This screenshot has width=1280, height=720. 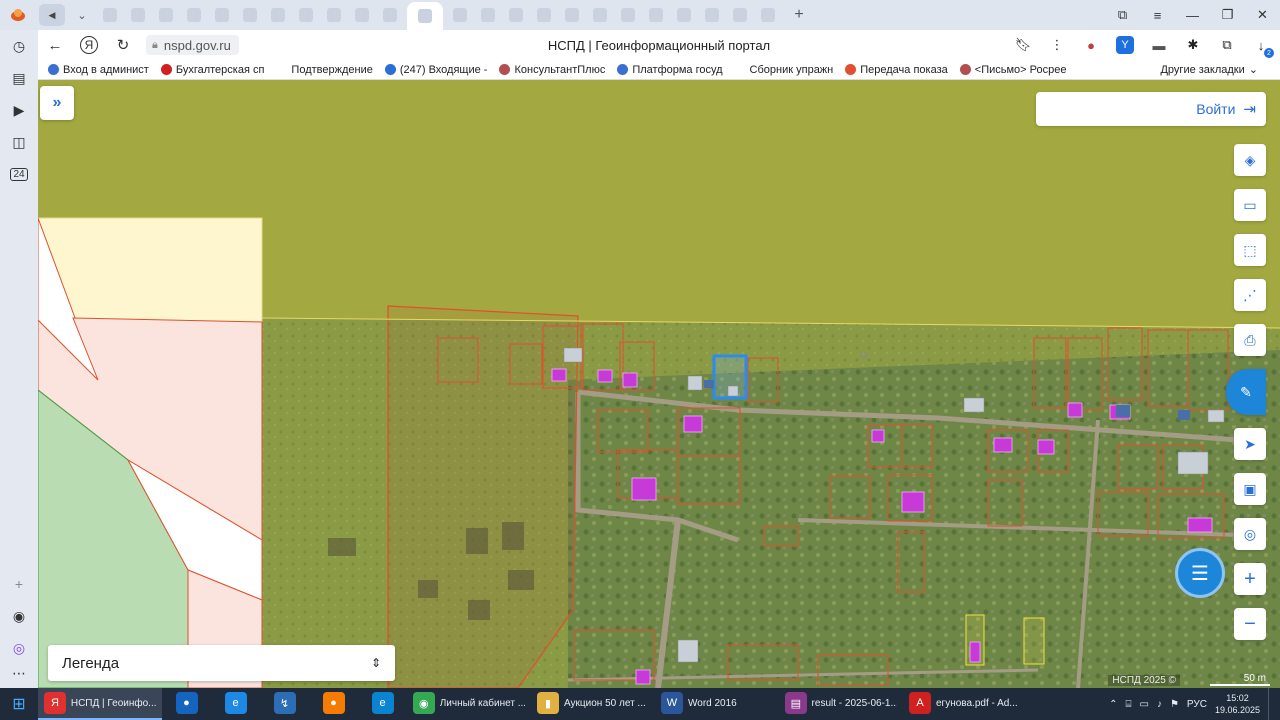 I want to click on battery-icon: ▭, so click(x=1144, y=704).